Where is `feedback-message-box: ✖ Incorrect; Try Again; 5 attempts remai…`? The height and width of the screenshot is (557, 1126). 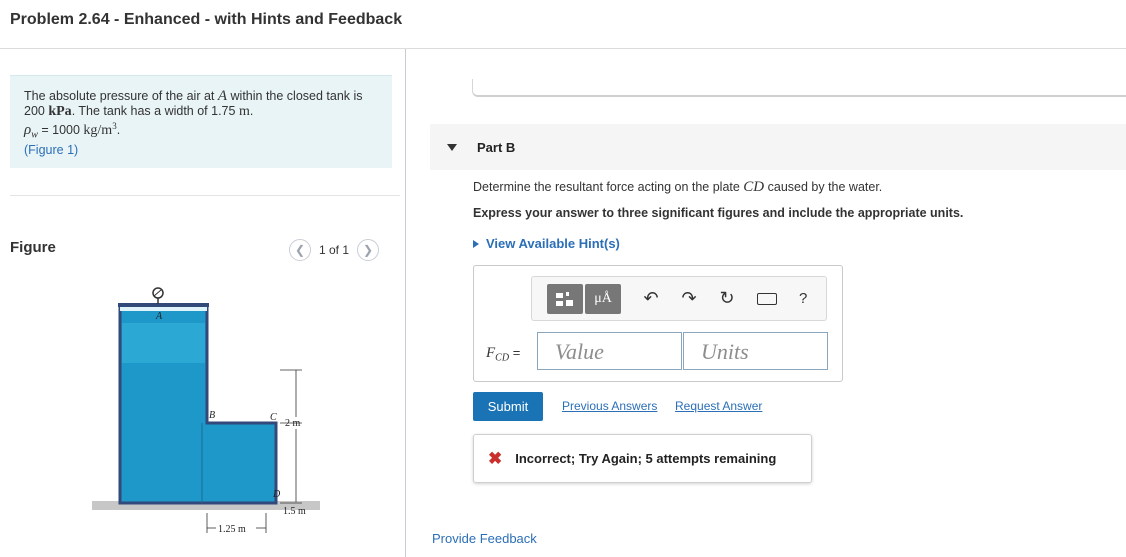 feedback-message-box: ✖ Incorrect; Try Again; 5 attempts remai… is located at coordinates (642, 458).